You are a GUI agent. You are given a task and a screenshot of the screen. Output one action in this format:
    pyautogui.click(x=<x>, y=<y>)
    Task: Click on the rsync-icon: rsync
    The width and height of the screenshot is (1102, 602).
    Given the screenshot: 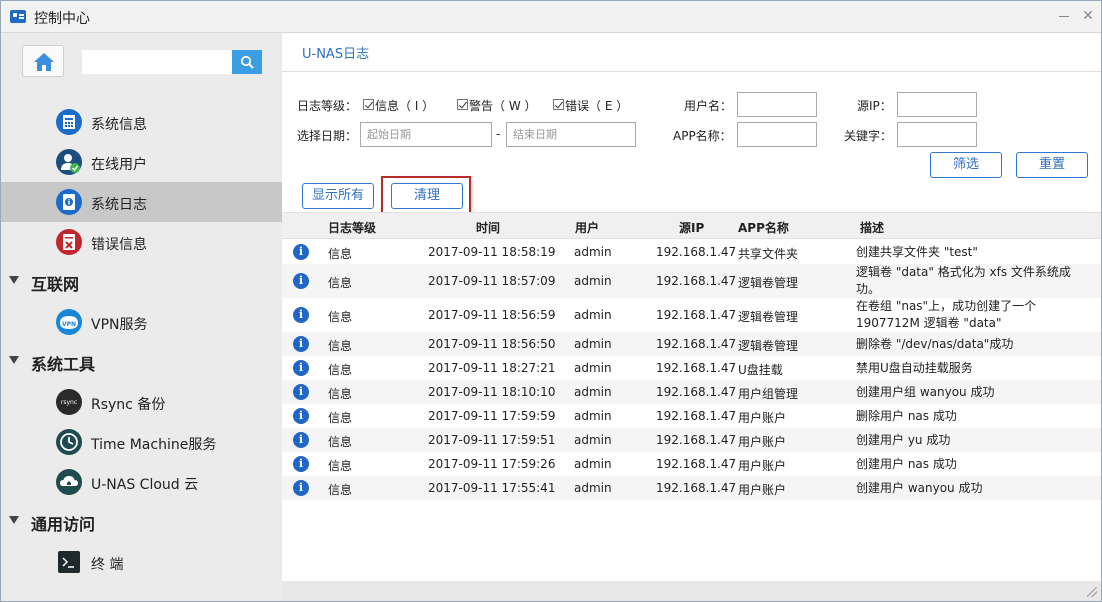 What is the action you would take?
    pyautogui.click(x=69, y=402)
    